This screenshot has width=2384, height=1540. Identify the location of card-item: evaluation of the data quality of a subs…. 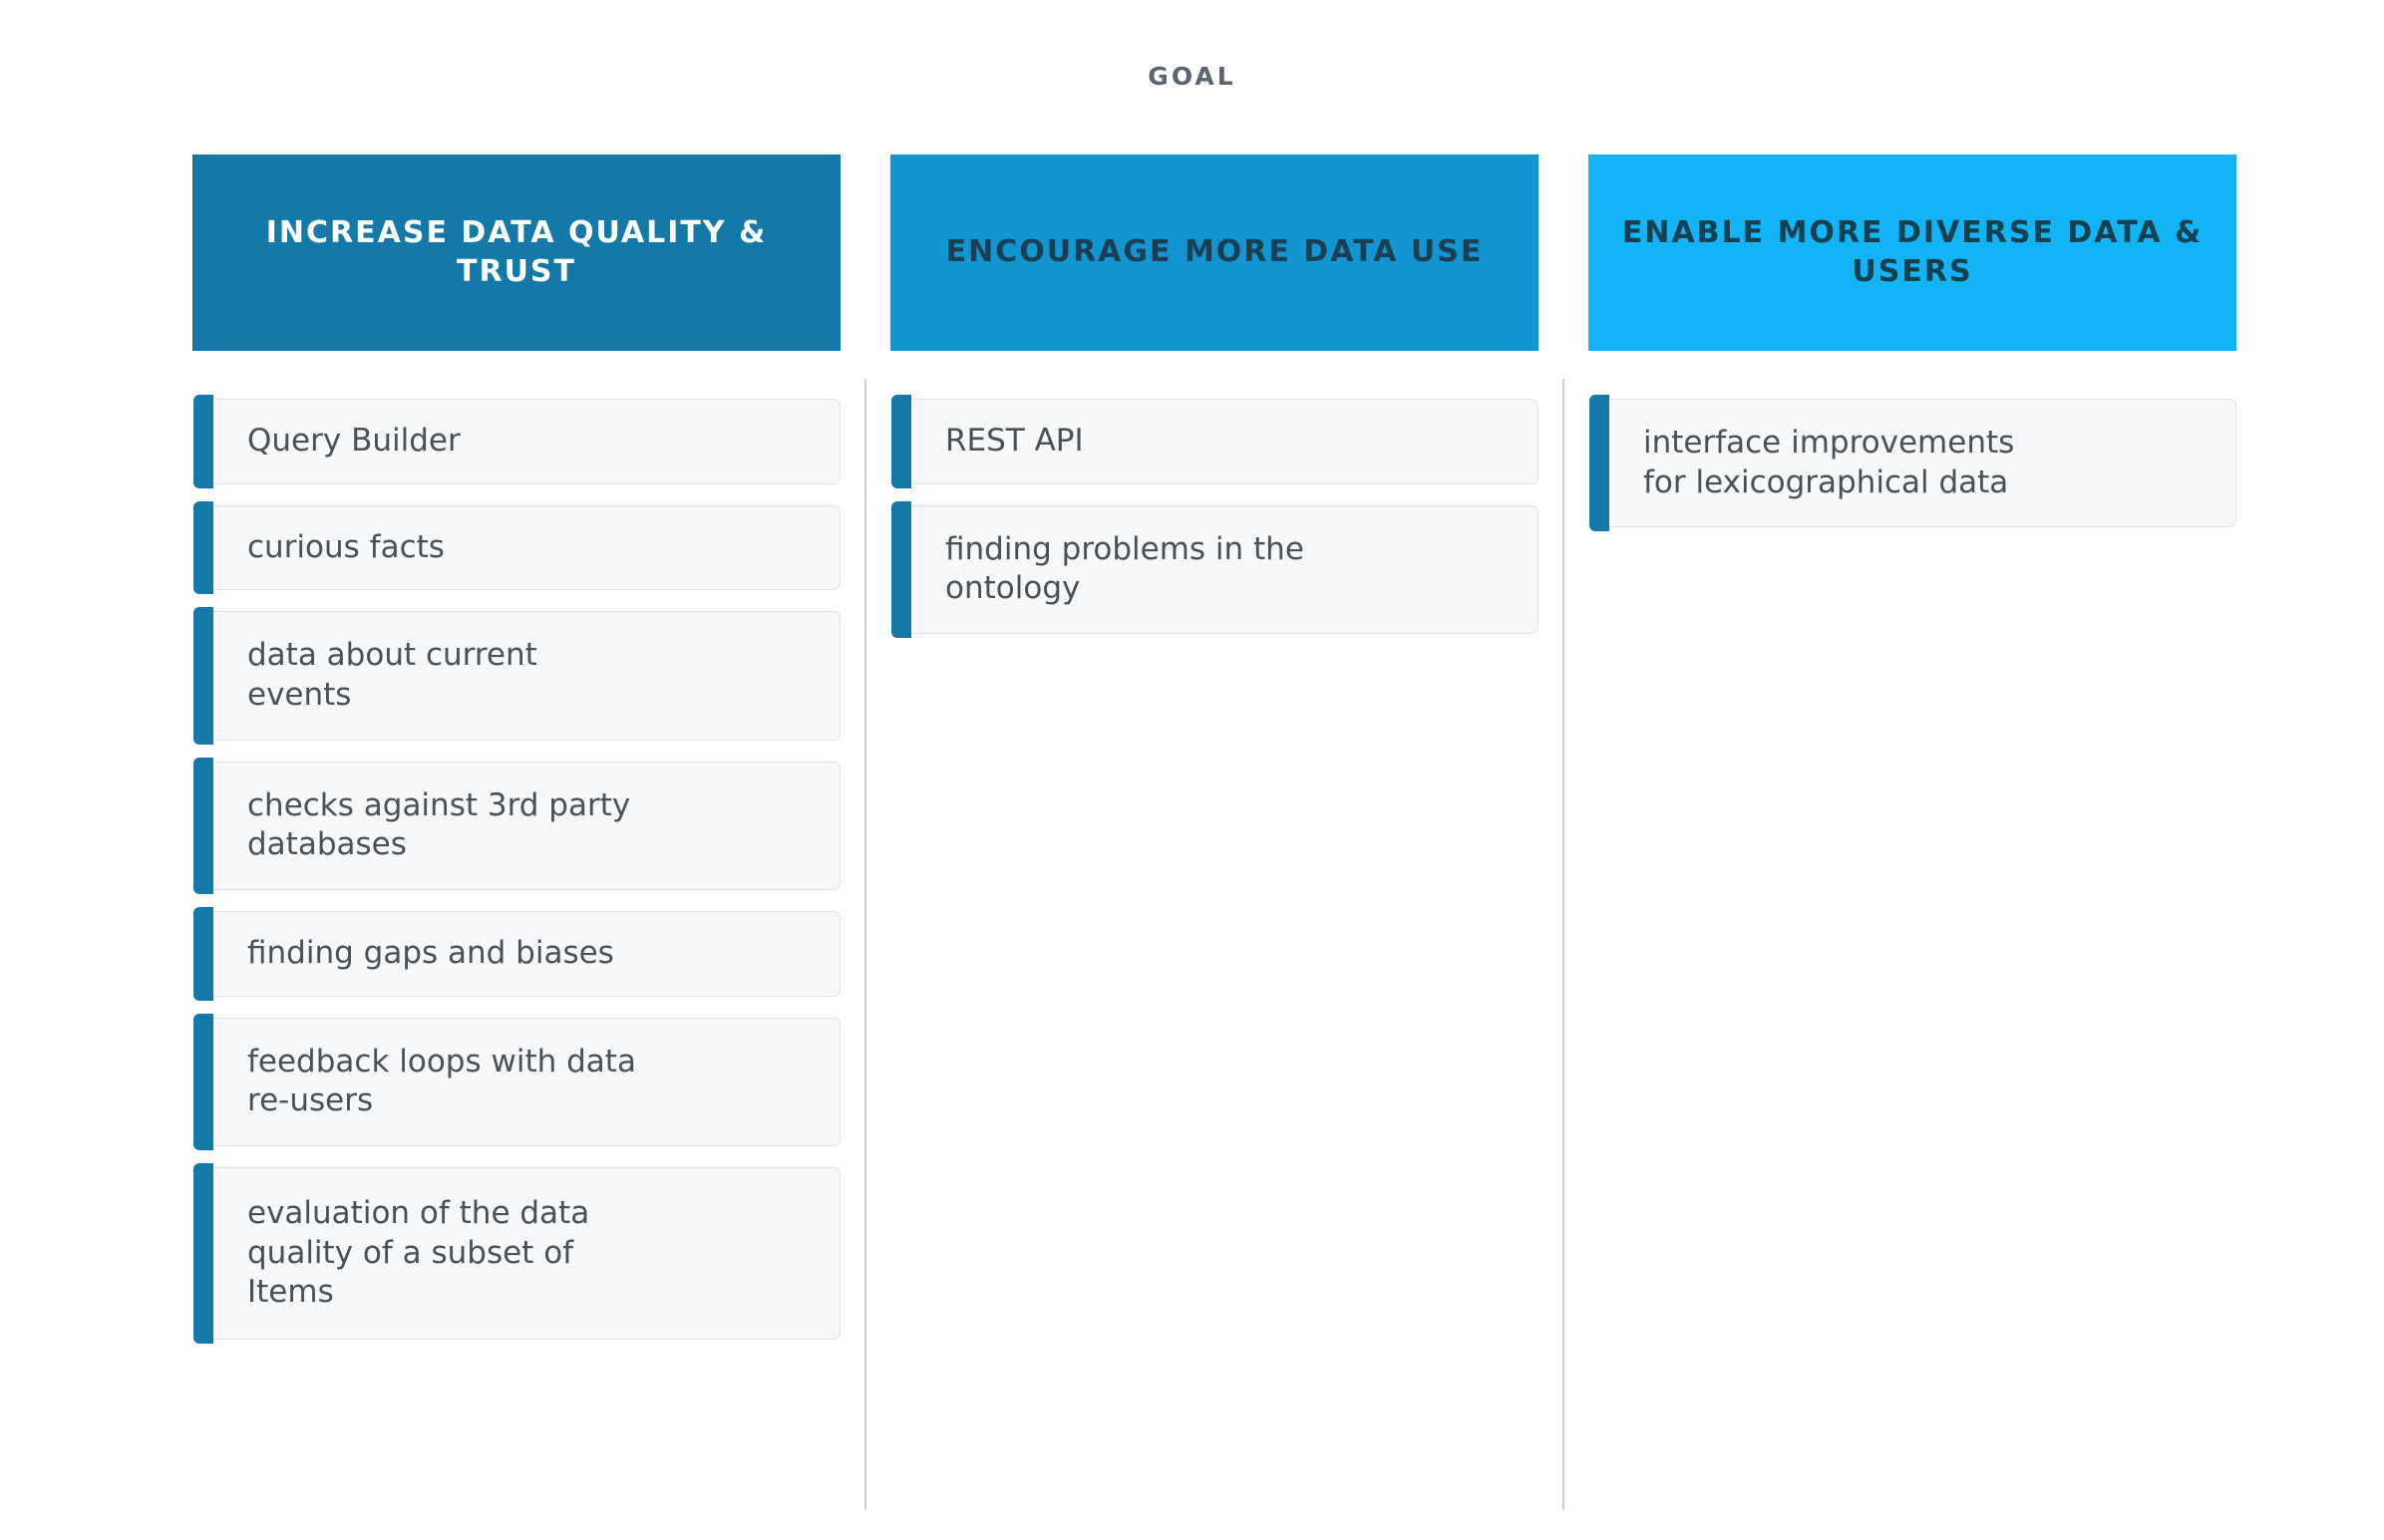
(517, 1254).